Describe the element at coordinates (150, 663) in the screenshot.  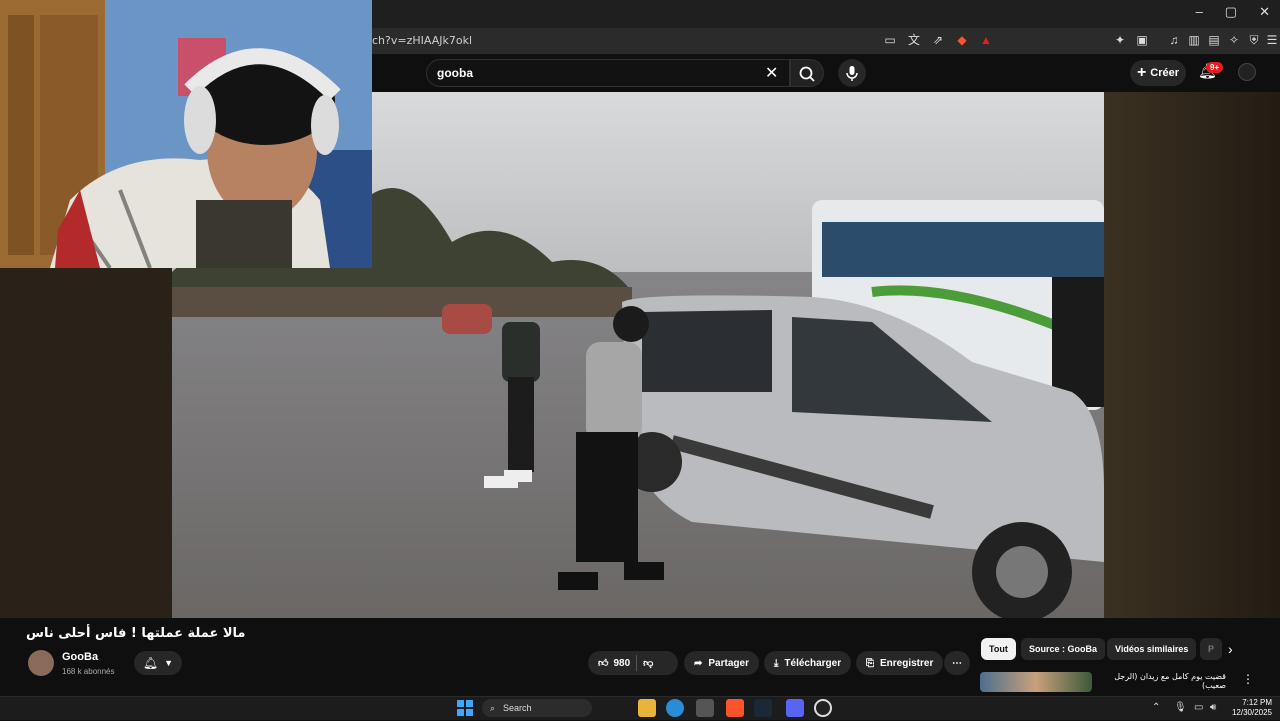
I see `bell-icon: 🔔︎` at that location.